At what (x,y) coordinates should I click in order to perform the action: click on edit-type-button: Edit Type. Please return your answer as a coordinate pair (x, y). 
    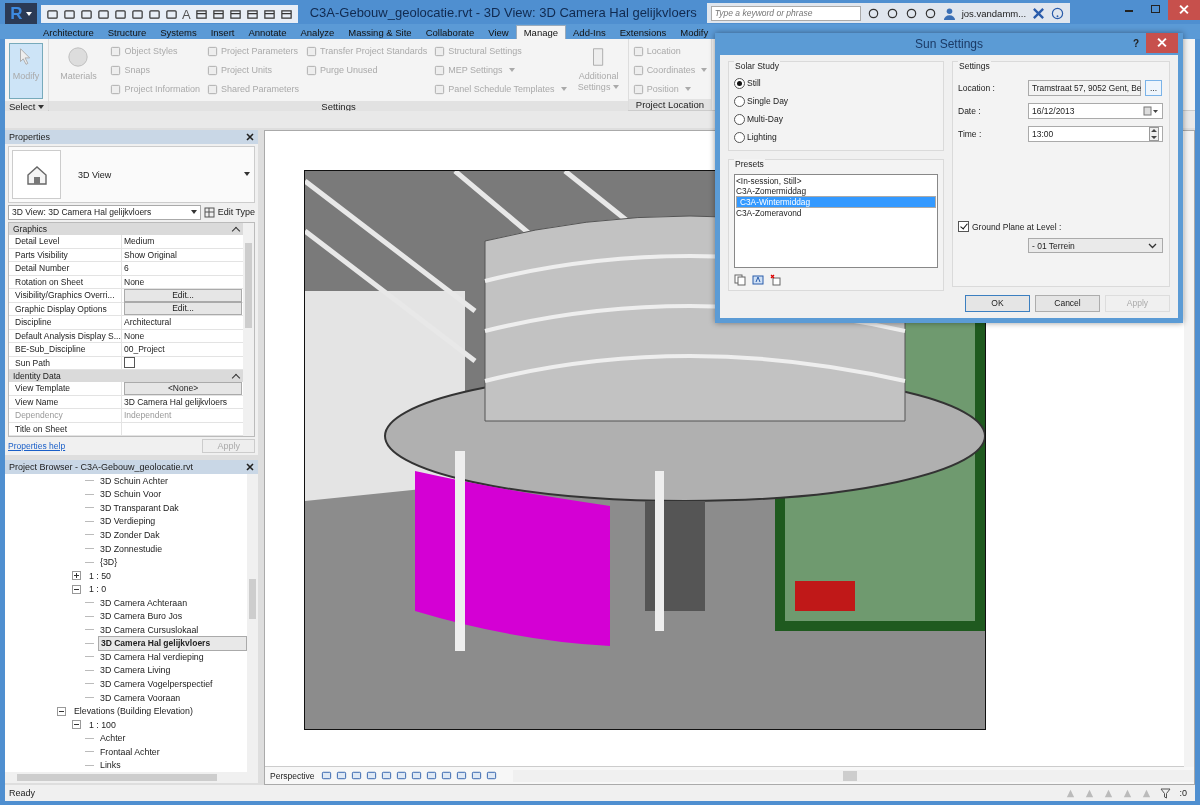
    Looking at the image, I should click on (236, 212).